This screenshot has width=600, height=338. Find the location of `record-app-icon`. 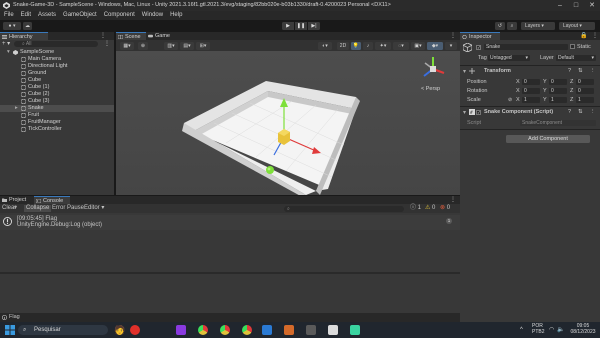

record-app-icon is located at coordinates (135, 330).